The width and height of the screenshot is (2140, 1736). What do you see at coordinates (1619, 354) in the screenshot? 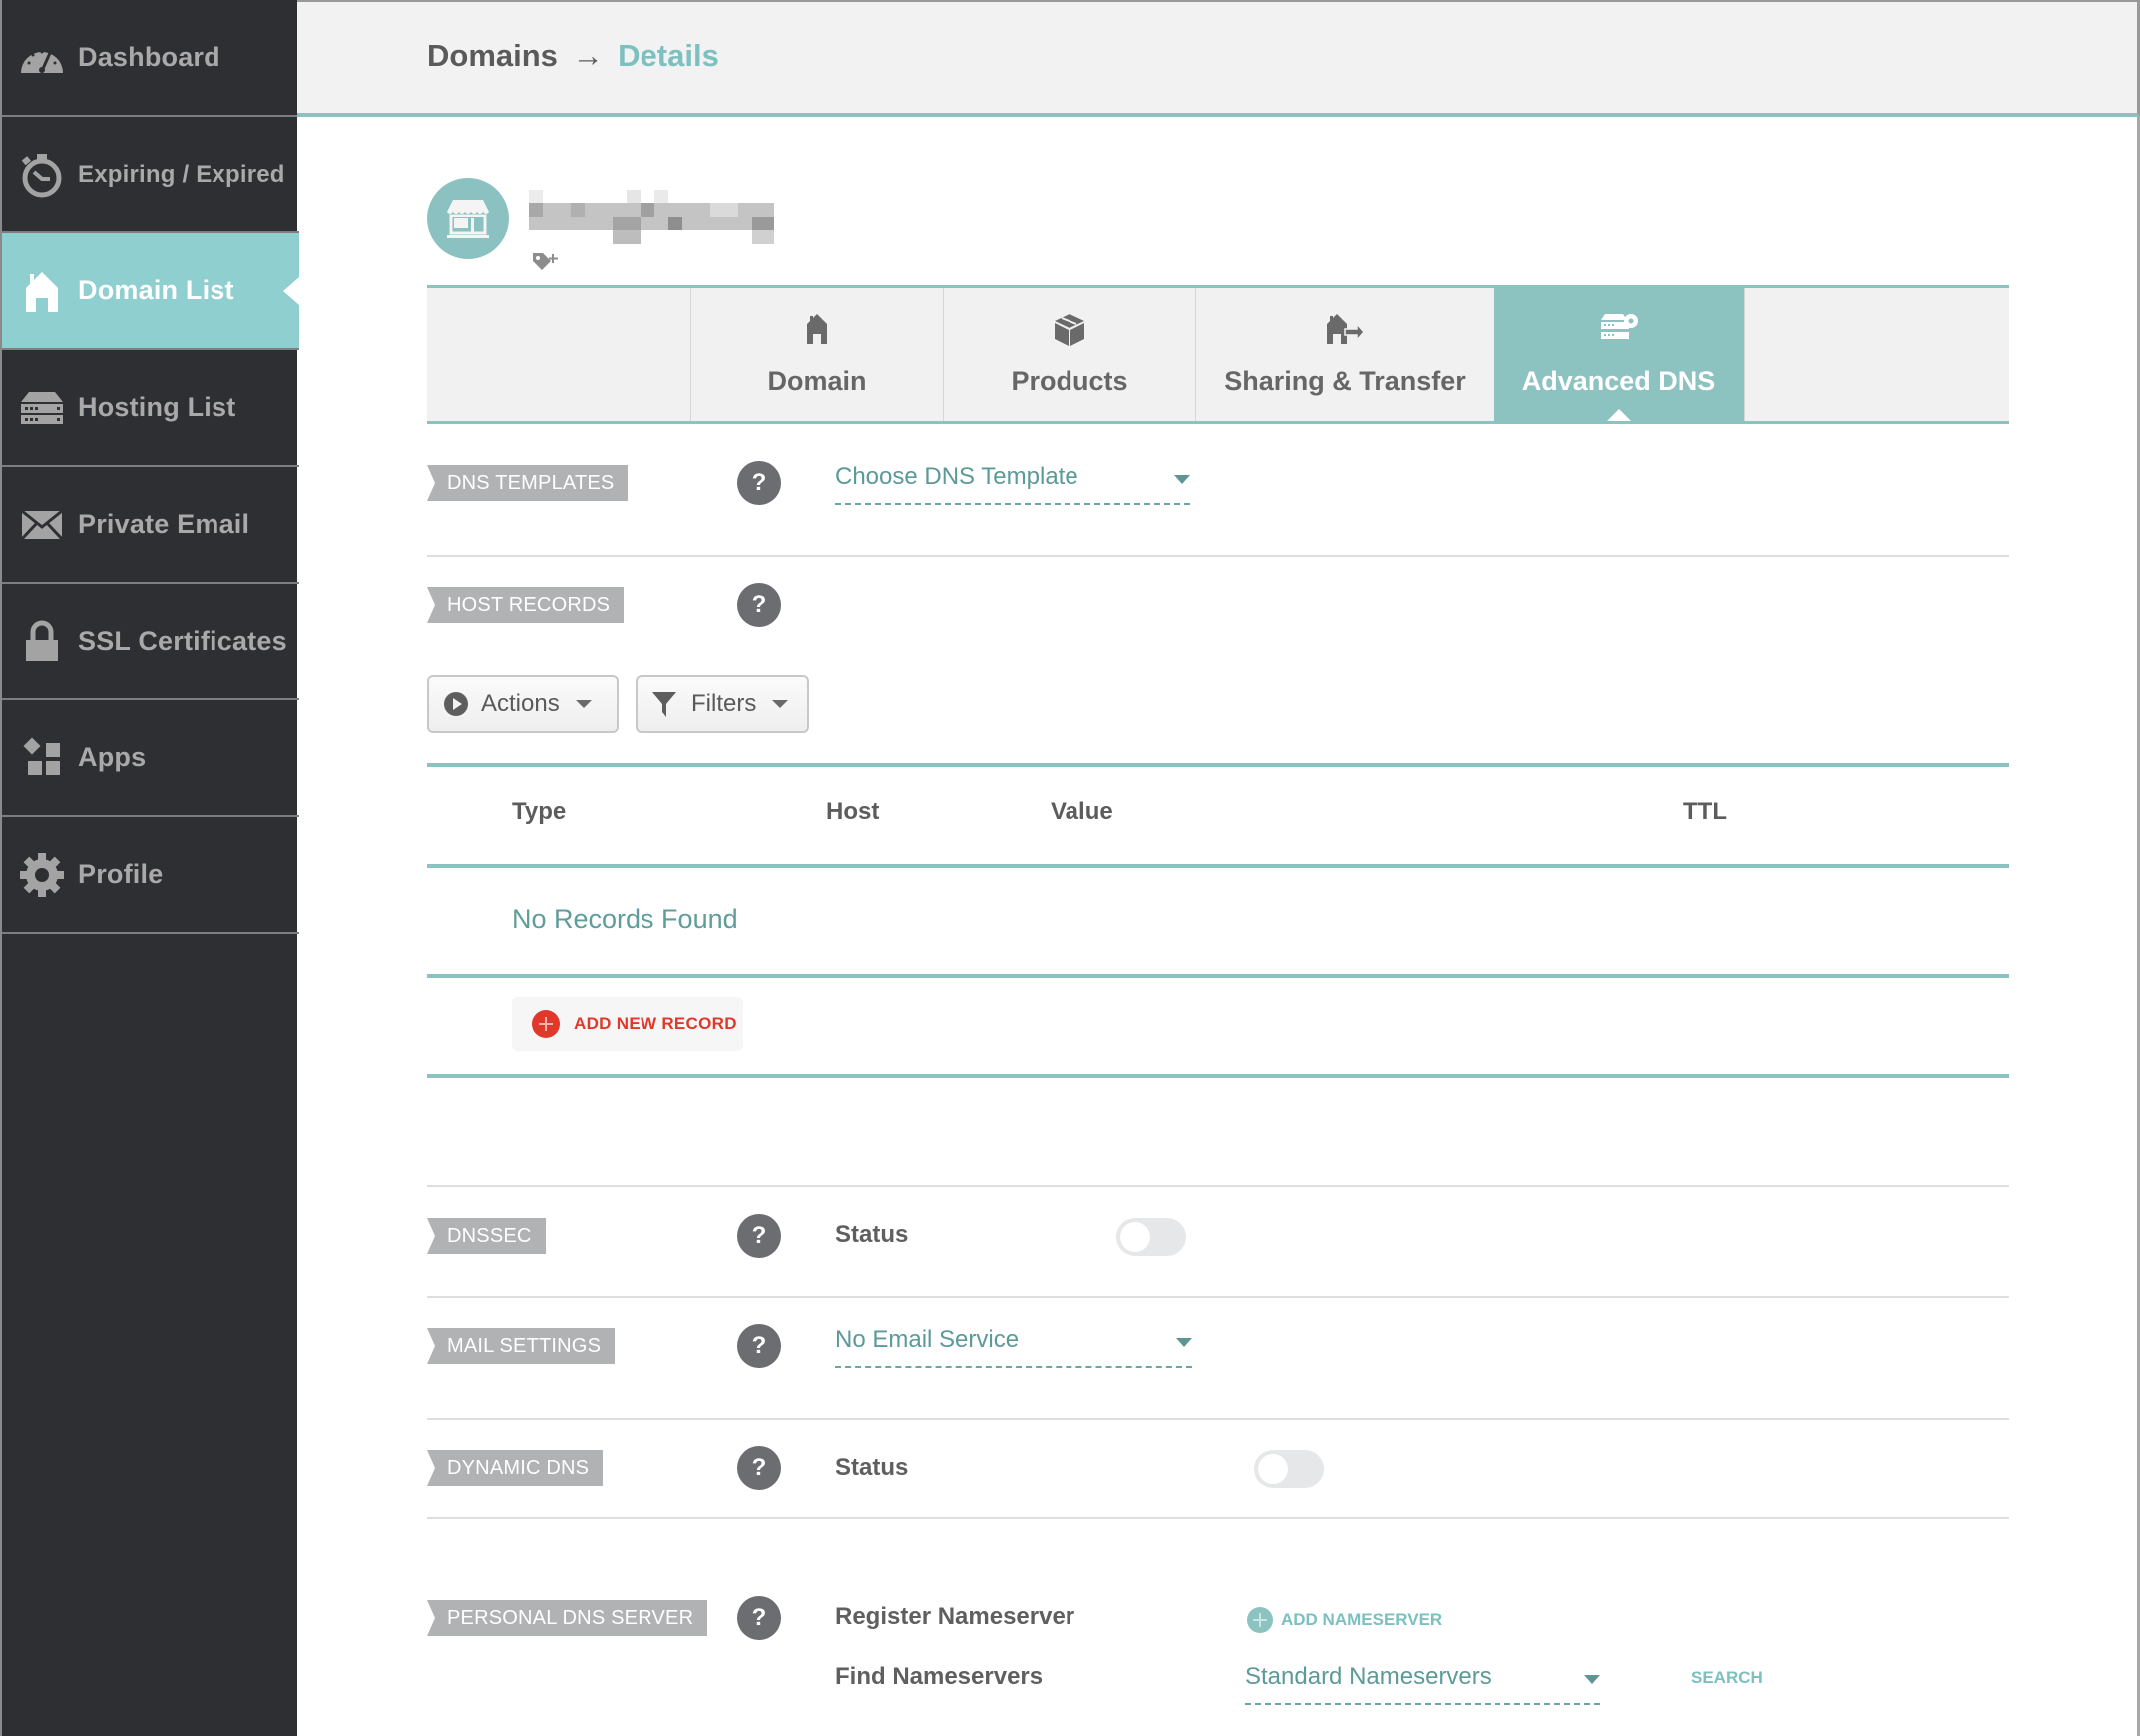
I see `tab-advanced-dns: Advanced DNS` at bounding box center [1619, 354].